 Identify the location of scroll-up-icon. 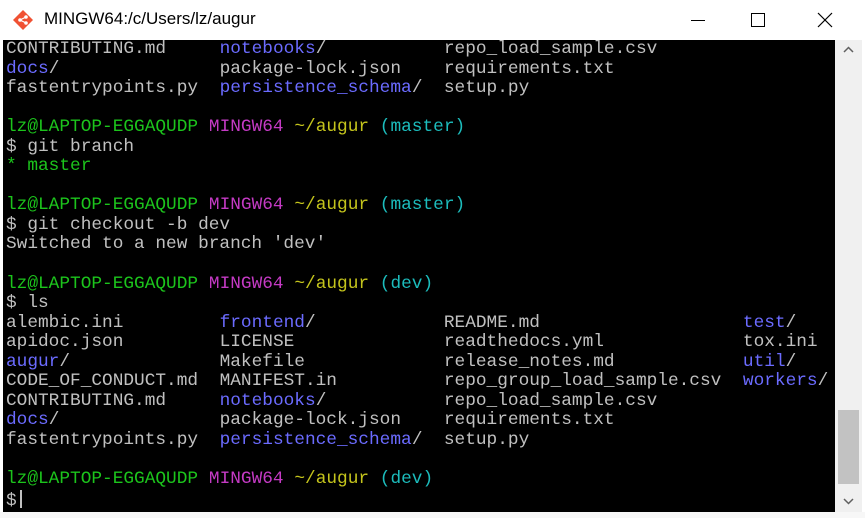
(848, 49).